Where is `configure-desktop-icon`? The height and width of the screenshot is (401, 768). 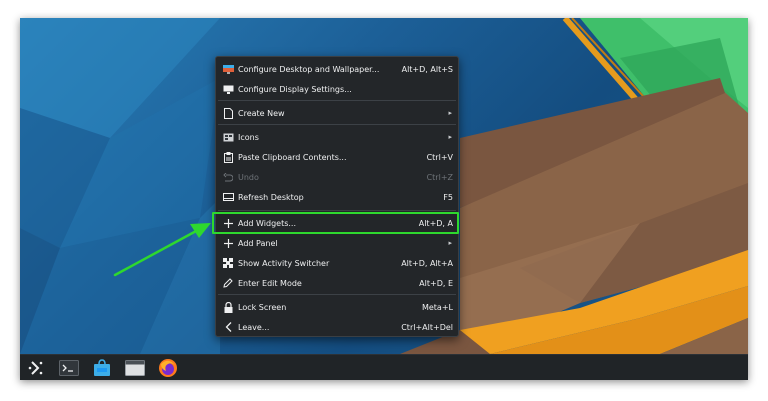 configure-desktop-icon is located at coordinates (228, 69).